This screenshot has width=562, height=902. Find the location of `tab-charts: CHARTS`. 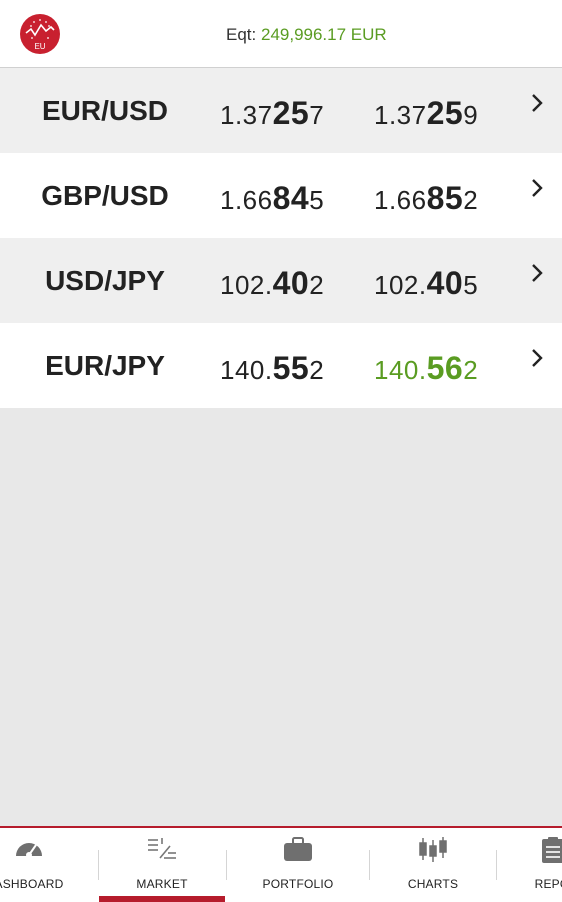

tab-charts: CHARTS is located at coordinates (433, 864).